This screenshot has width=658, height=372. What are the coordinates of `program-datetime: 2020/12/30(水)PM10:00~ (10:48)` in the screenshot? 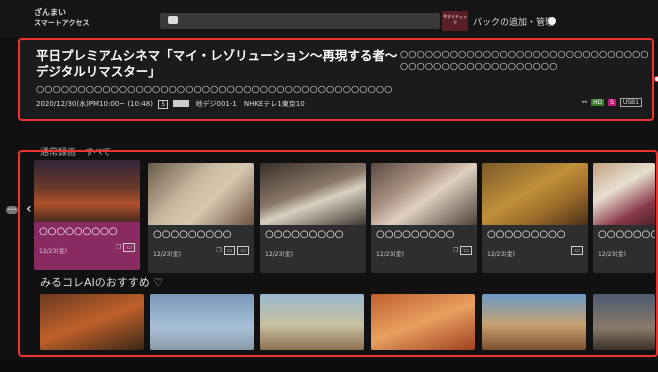 It's located at (94, 104).